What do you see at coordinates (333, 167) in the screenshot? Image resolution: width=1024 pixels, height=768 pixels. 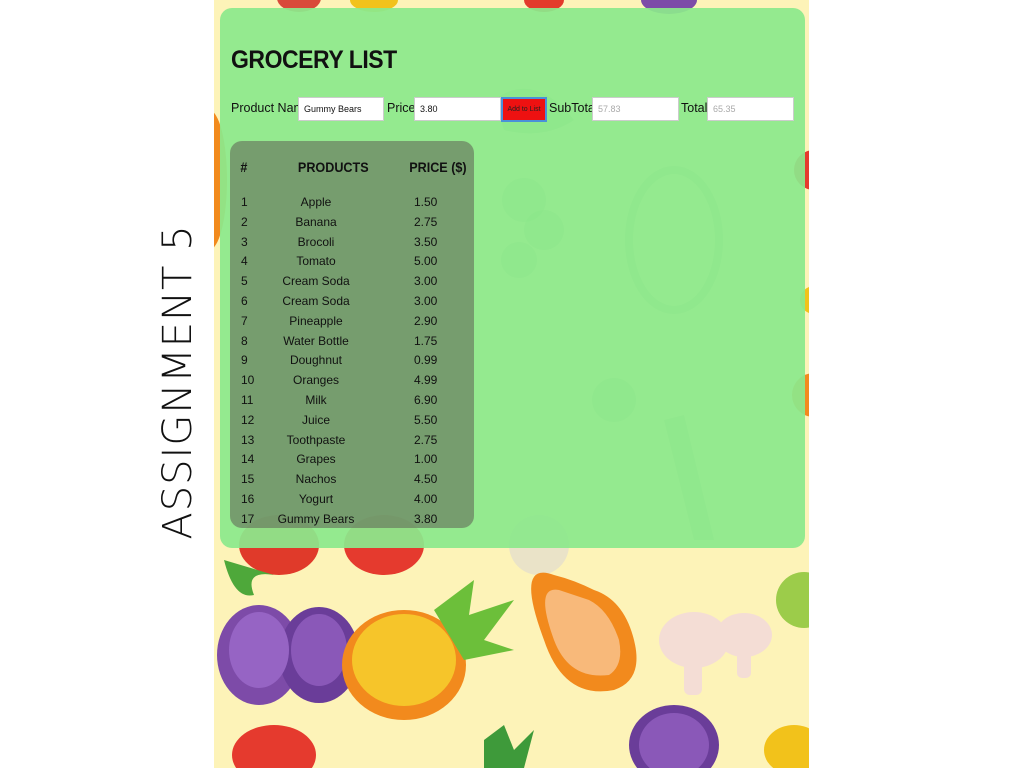 I see `column-header-products: PRODUCTS` at bounding box center [333, 167].